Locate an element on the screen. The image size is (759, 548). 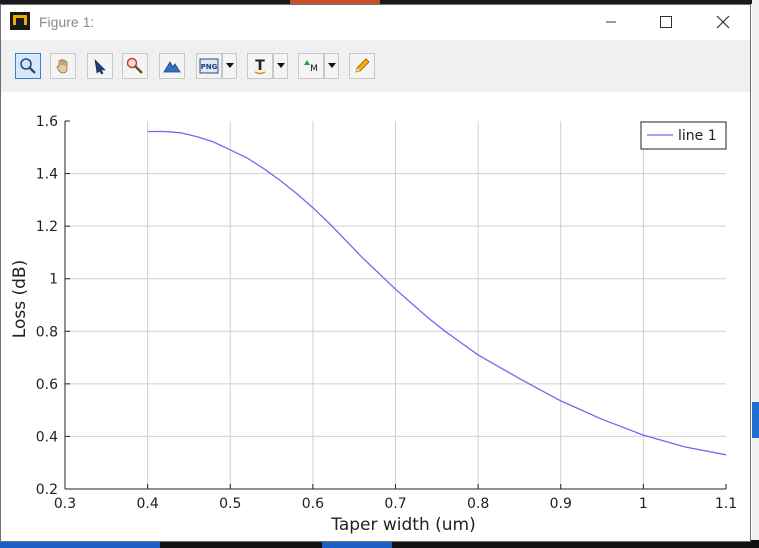
png-label: PNG is located at coordinates (209, 67).